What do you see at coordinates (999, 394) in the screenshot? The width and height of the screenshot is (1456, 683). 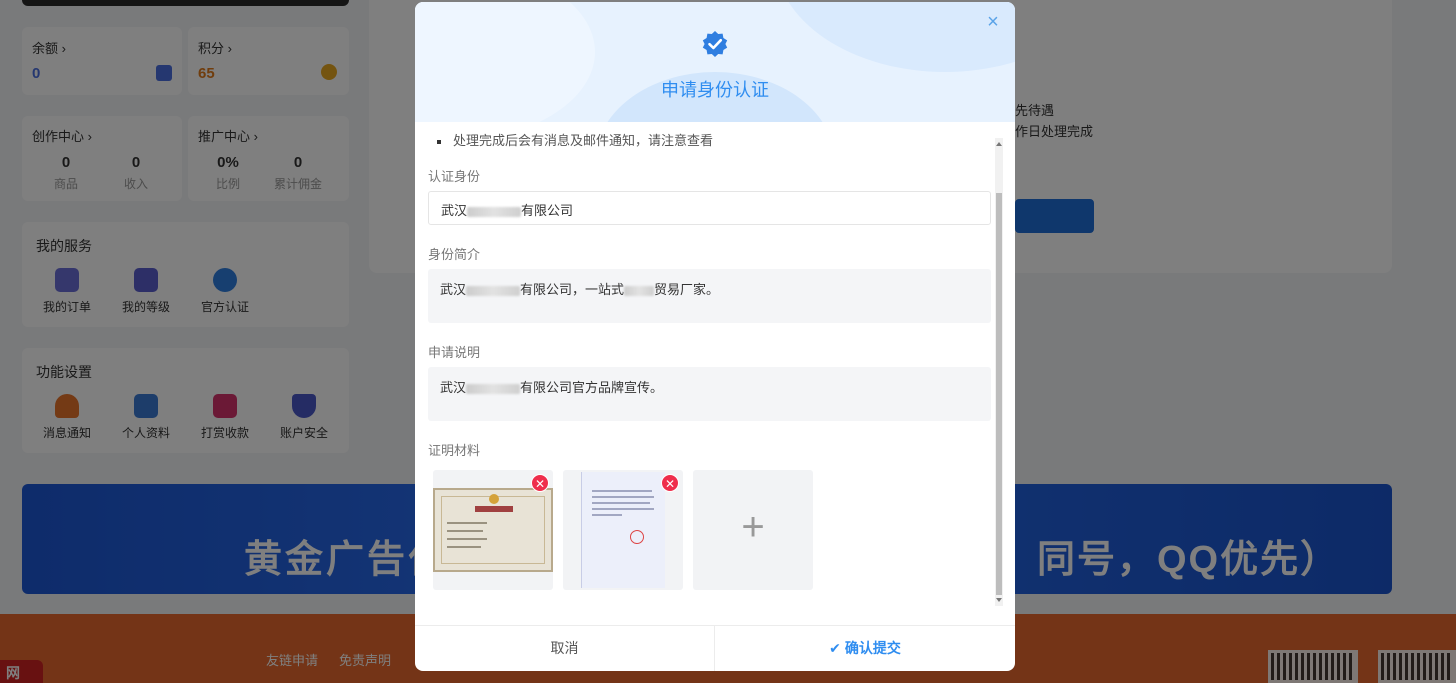 I see `scrollbar-thumb` at bounding box center [999, 394].